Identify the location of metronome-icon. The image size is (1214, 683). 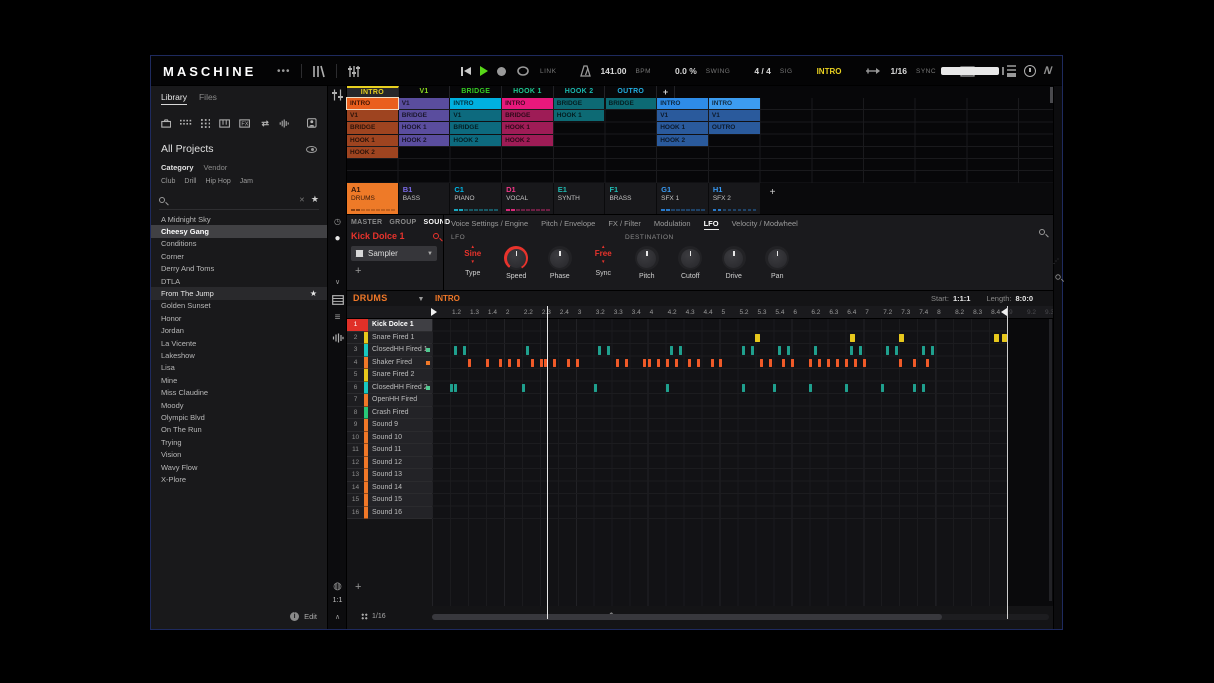
(586, 71).